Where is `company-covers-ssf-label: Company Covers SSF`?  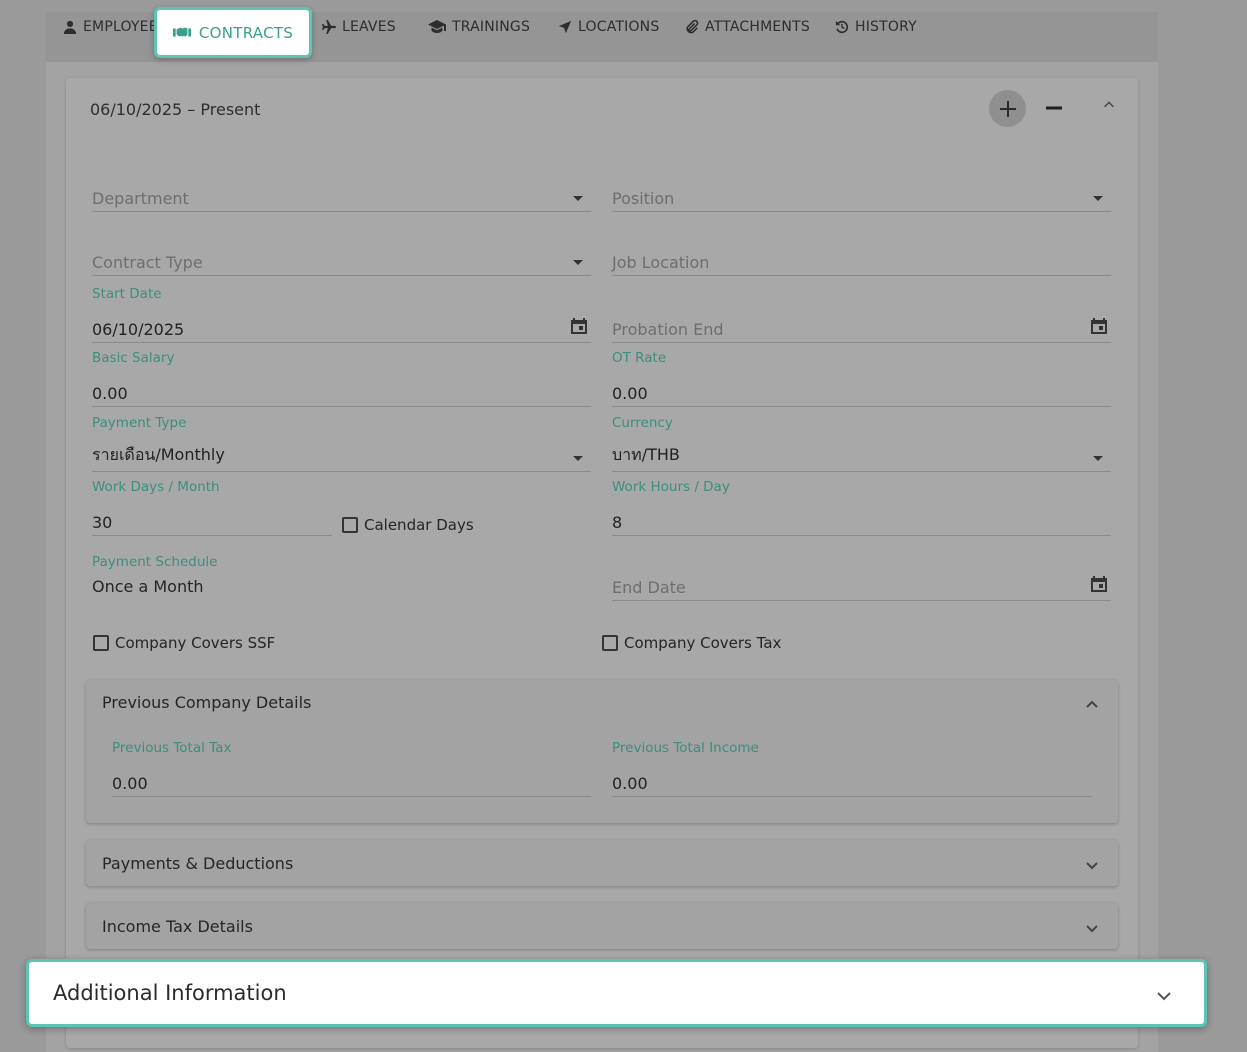 company-covers-ssf-label: Company Covers SSF is located at coordinates (195, 643).